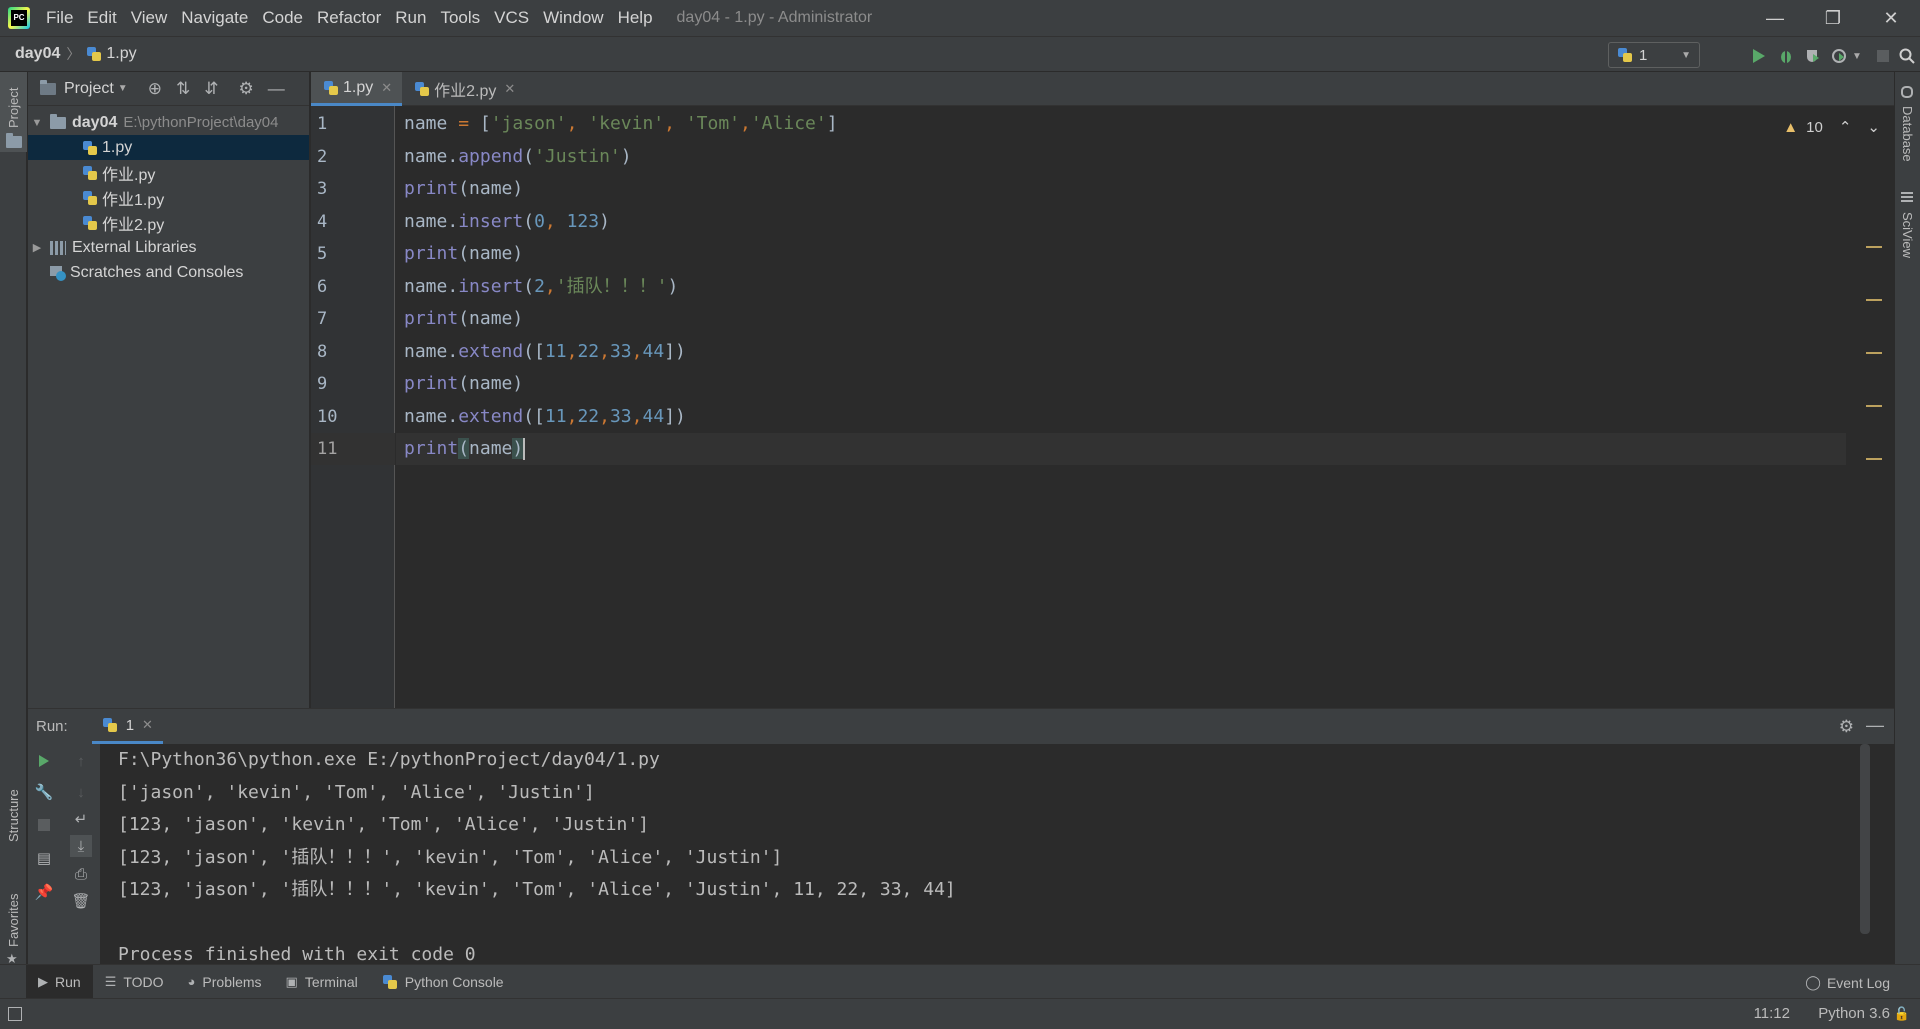 This screenshot has height=1029, width=1920. Describe the element at coordinates (1121, 222) in the screenshot. I see `code-line-4: name.insert(0, 123)` at that location.